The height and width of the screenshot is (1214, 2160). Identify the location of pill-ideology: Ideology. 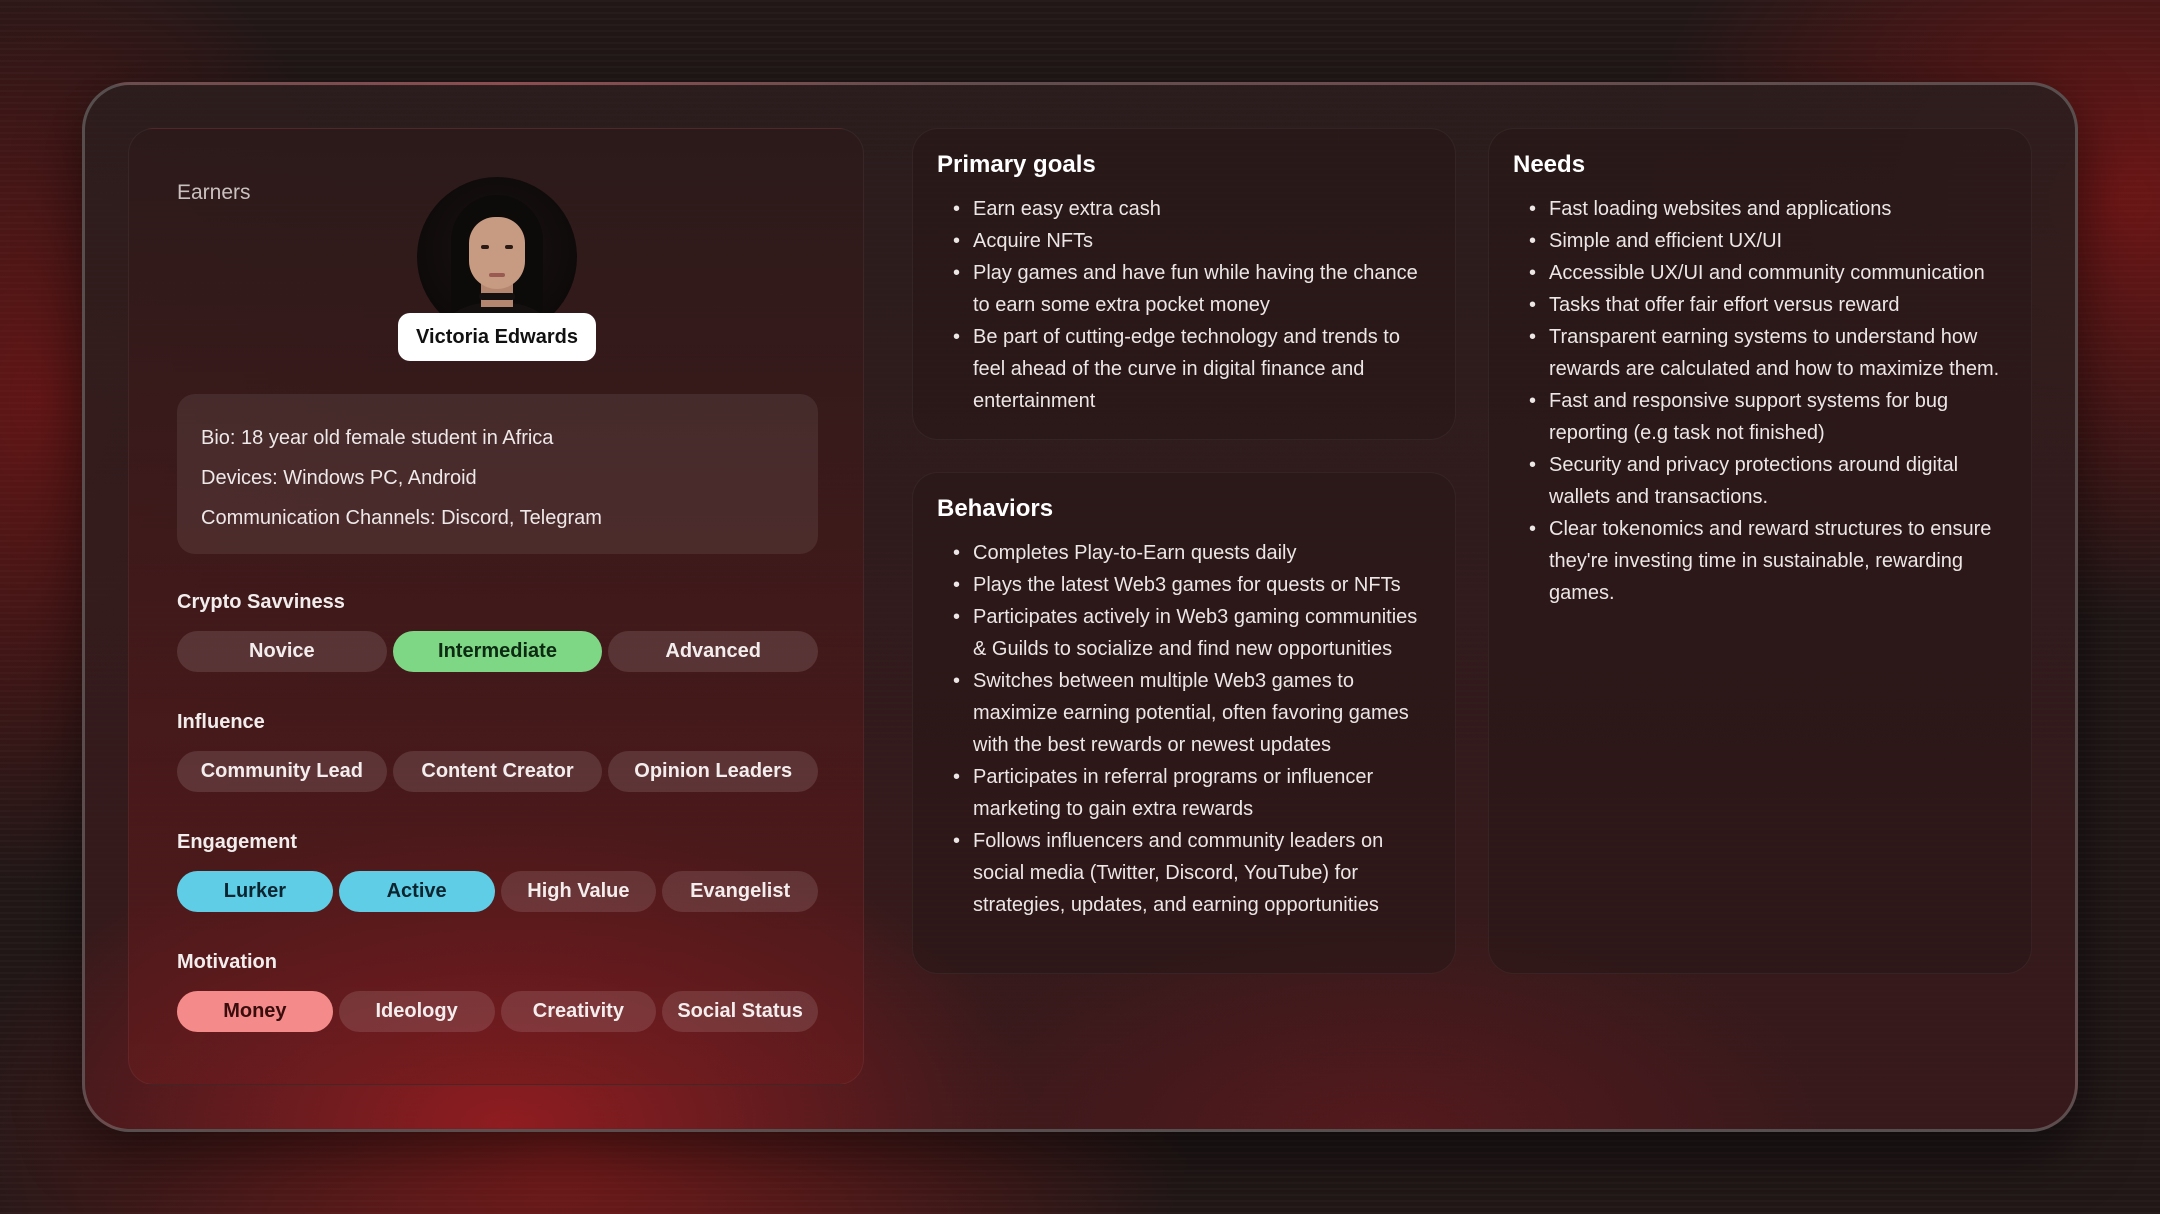
(416, 1011).